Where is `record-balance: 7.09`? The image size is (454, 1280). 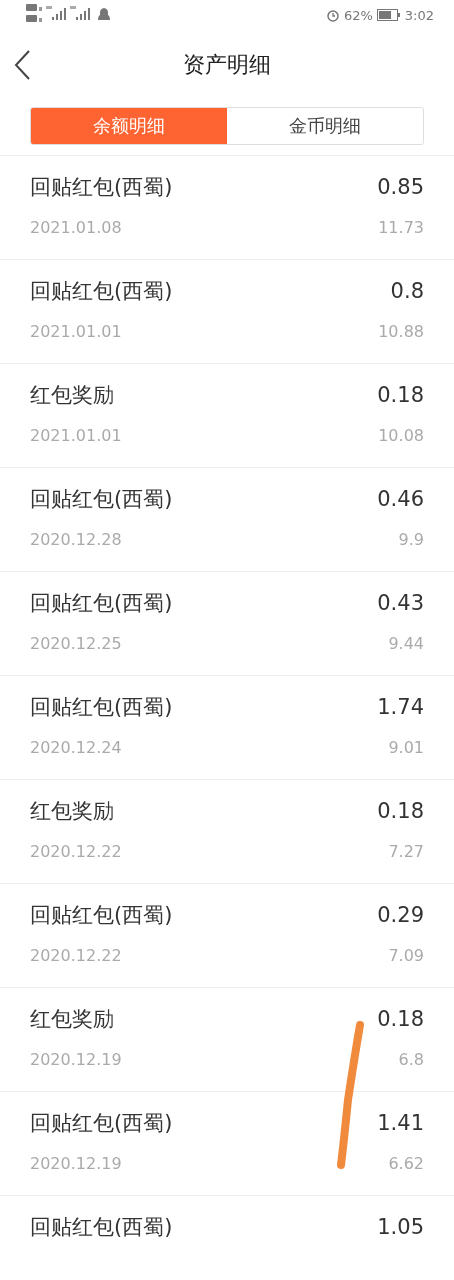
record-balance: 7.09 is located at coordinates (406, 955).